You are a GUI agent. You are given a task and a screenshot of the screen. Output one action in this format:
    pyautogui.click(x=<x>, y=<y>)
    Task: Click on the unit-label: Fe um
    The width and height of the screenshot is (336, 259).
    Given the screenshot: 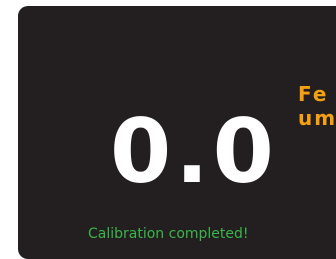 What is the action you would take?
    pyautogui.click(x=317, y=106)
    